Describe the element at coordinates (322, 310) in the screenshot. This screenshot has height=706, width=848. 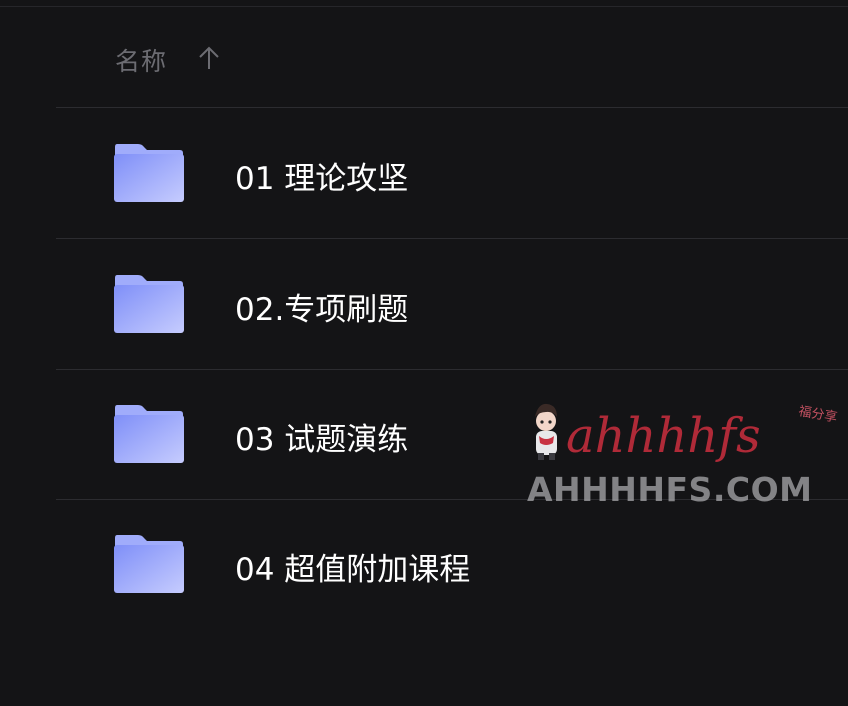
I see `file-name: 02.专项刷题` at that location.